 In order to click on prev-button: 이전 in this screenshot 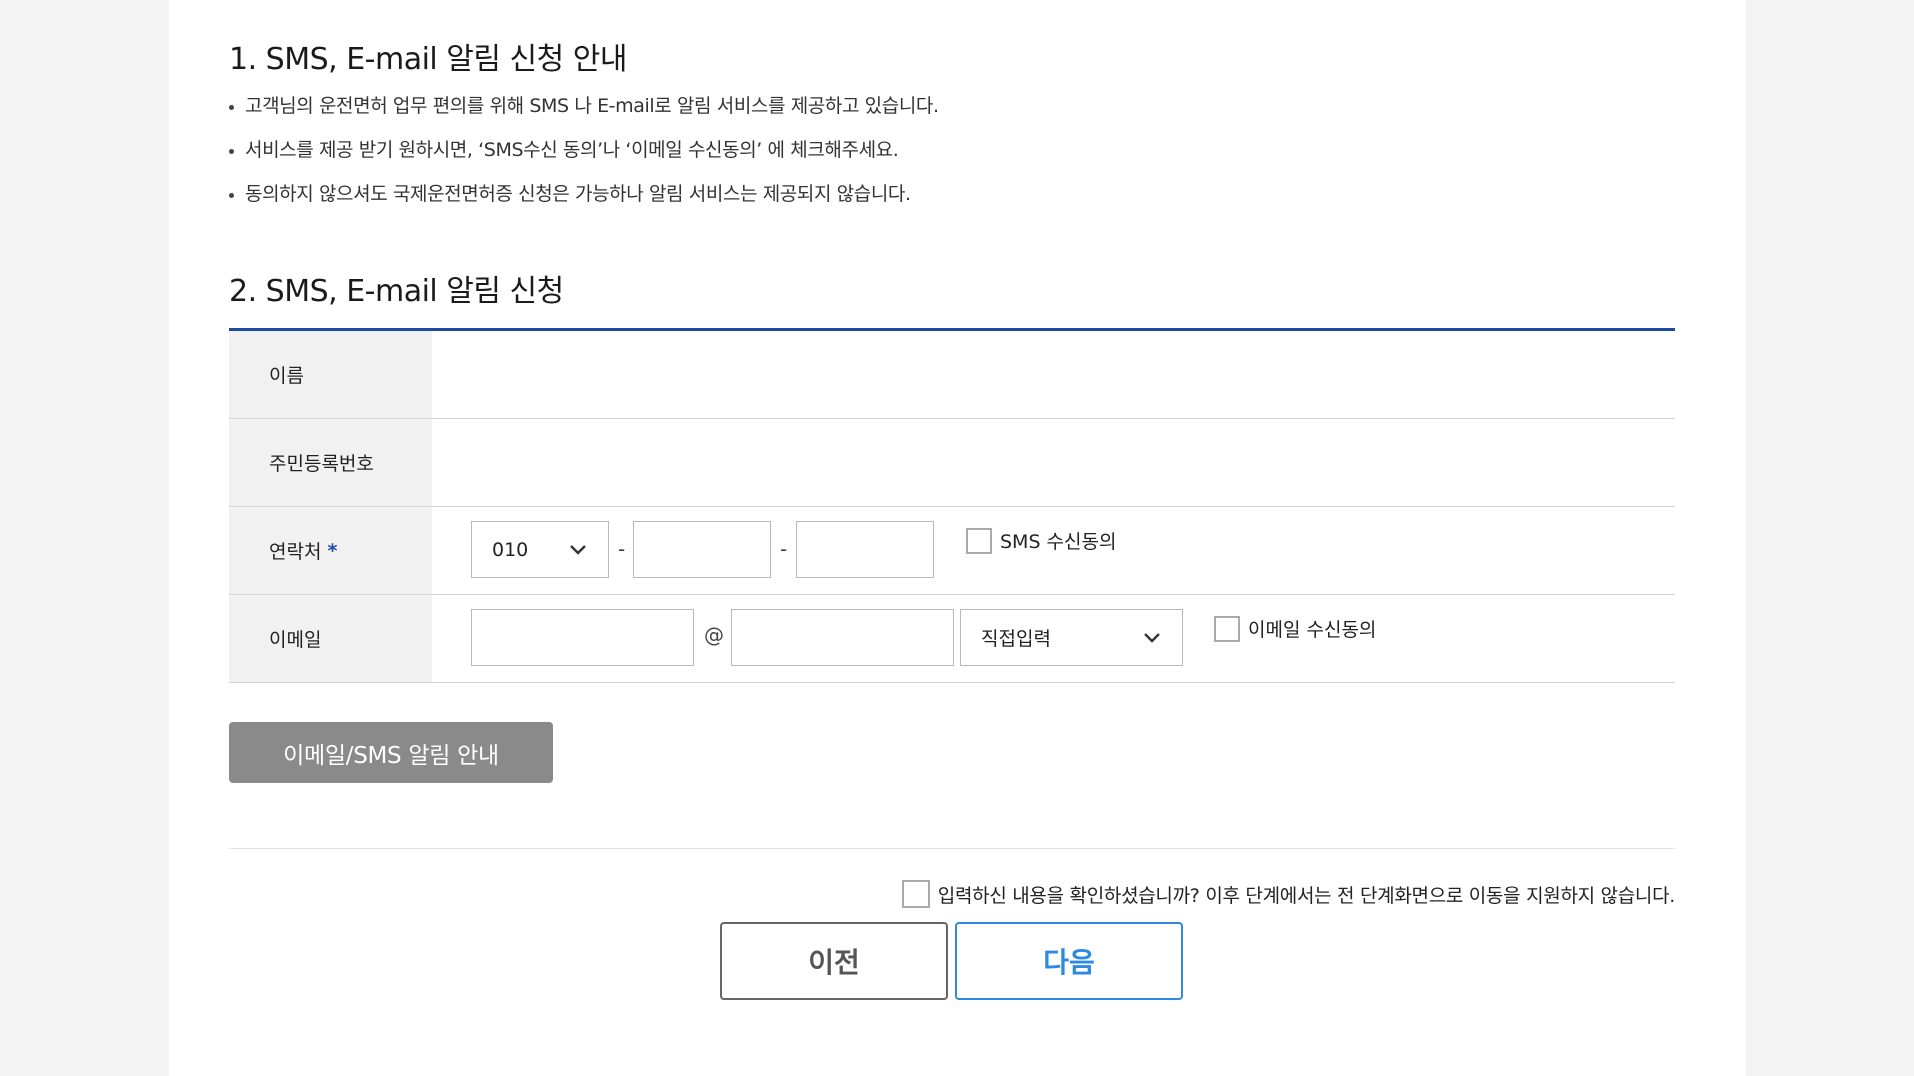, I will do `click(834, 961)`.